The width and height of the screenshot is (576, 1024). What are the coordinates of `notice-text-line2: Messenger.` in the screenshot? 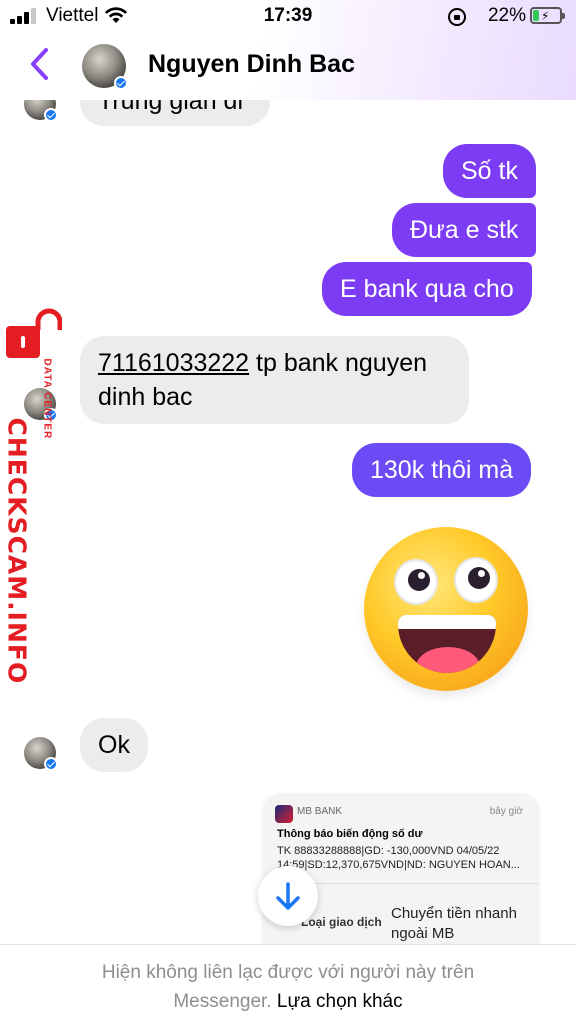 It's located at (222, 1001).